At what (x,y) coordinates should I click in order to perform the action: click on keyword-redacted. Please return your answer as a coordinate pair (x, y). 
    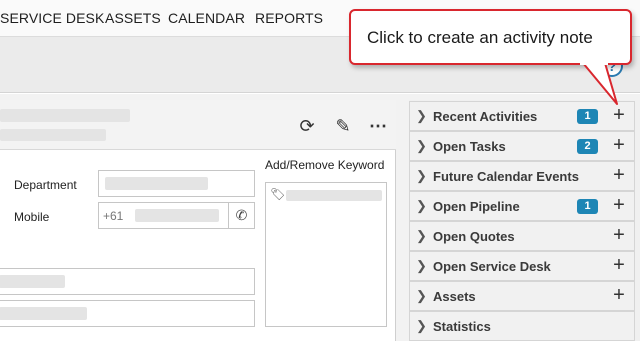
    Looking at the image, I should click on (334, 195).